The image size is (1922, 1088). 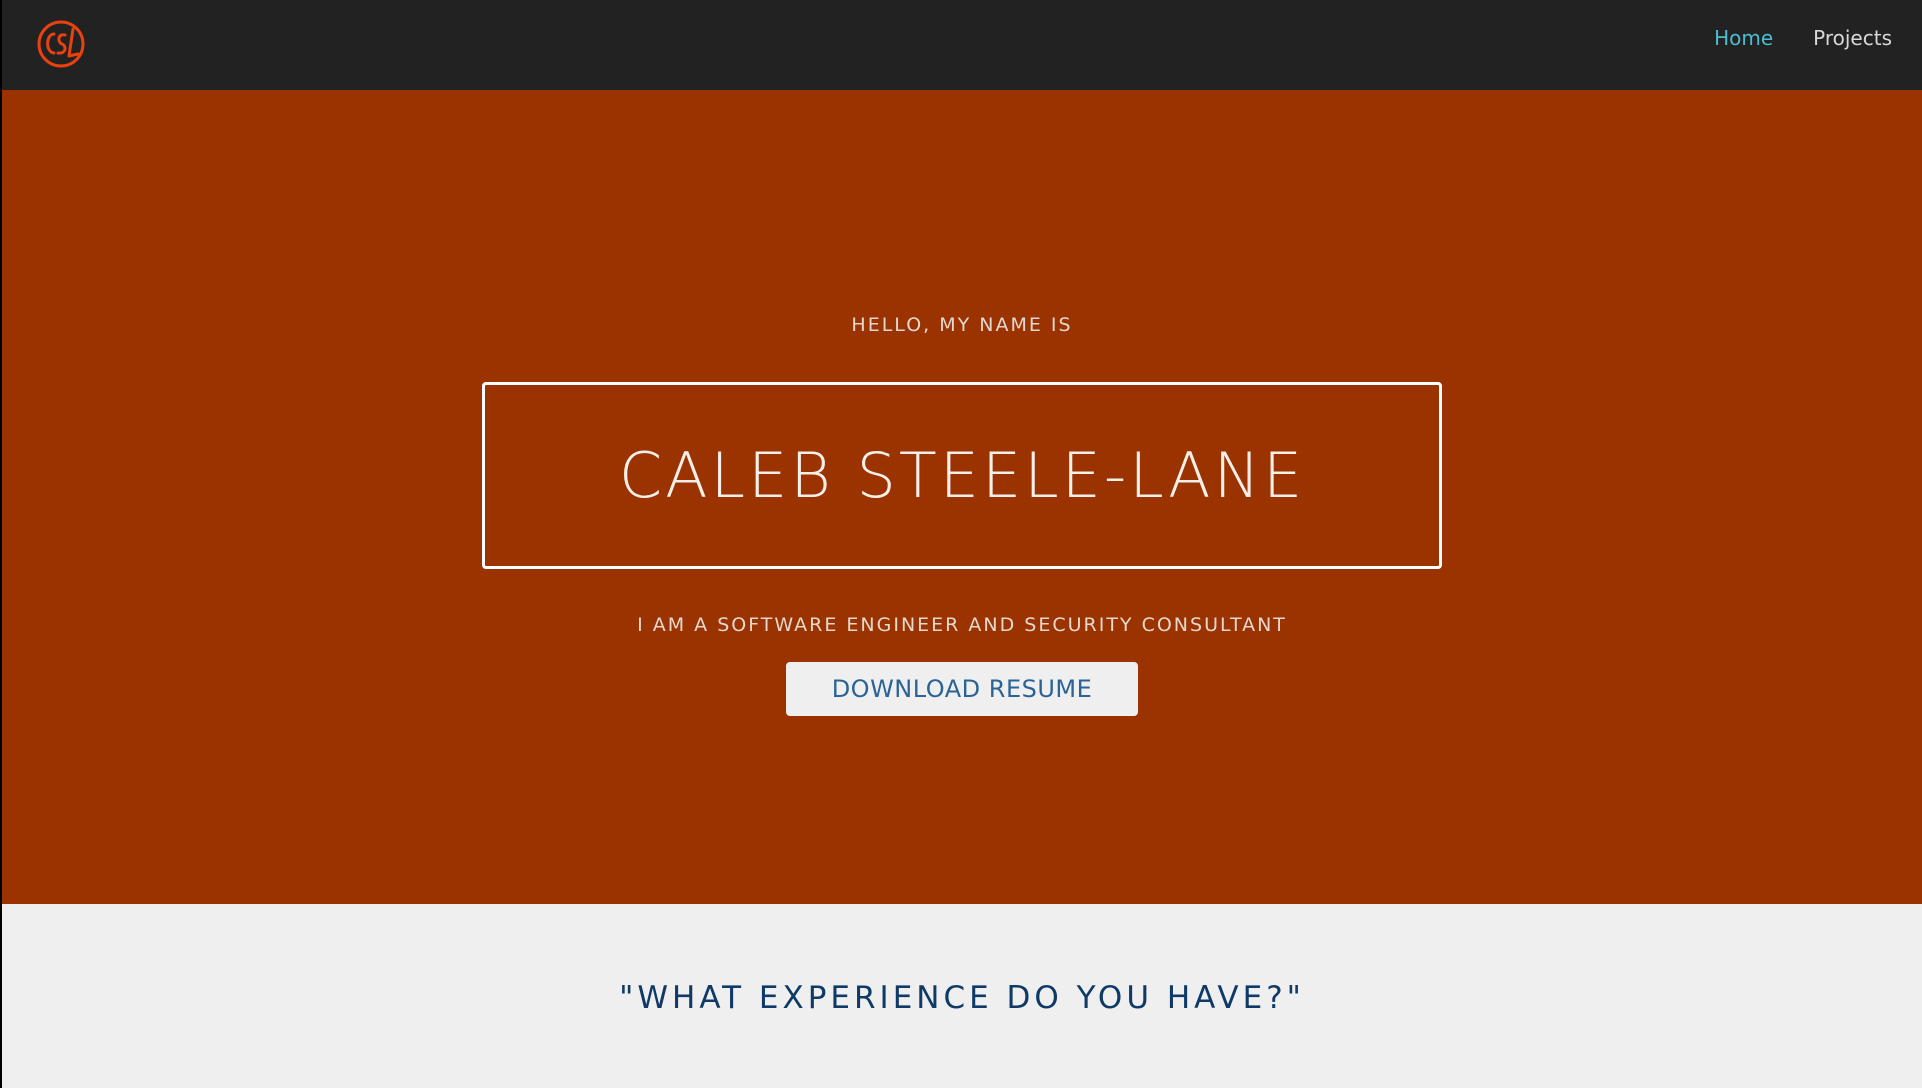 I want to click on nav-link-projects: Projects, so click(x=1852, y=38).